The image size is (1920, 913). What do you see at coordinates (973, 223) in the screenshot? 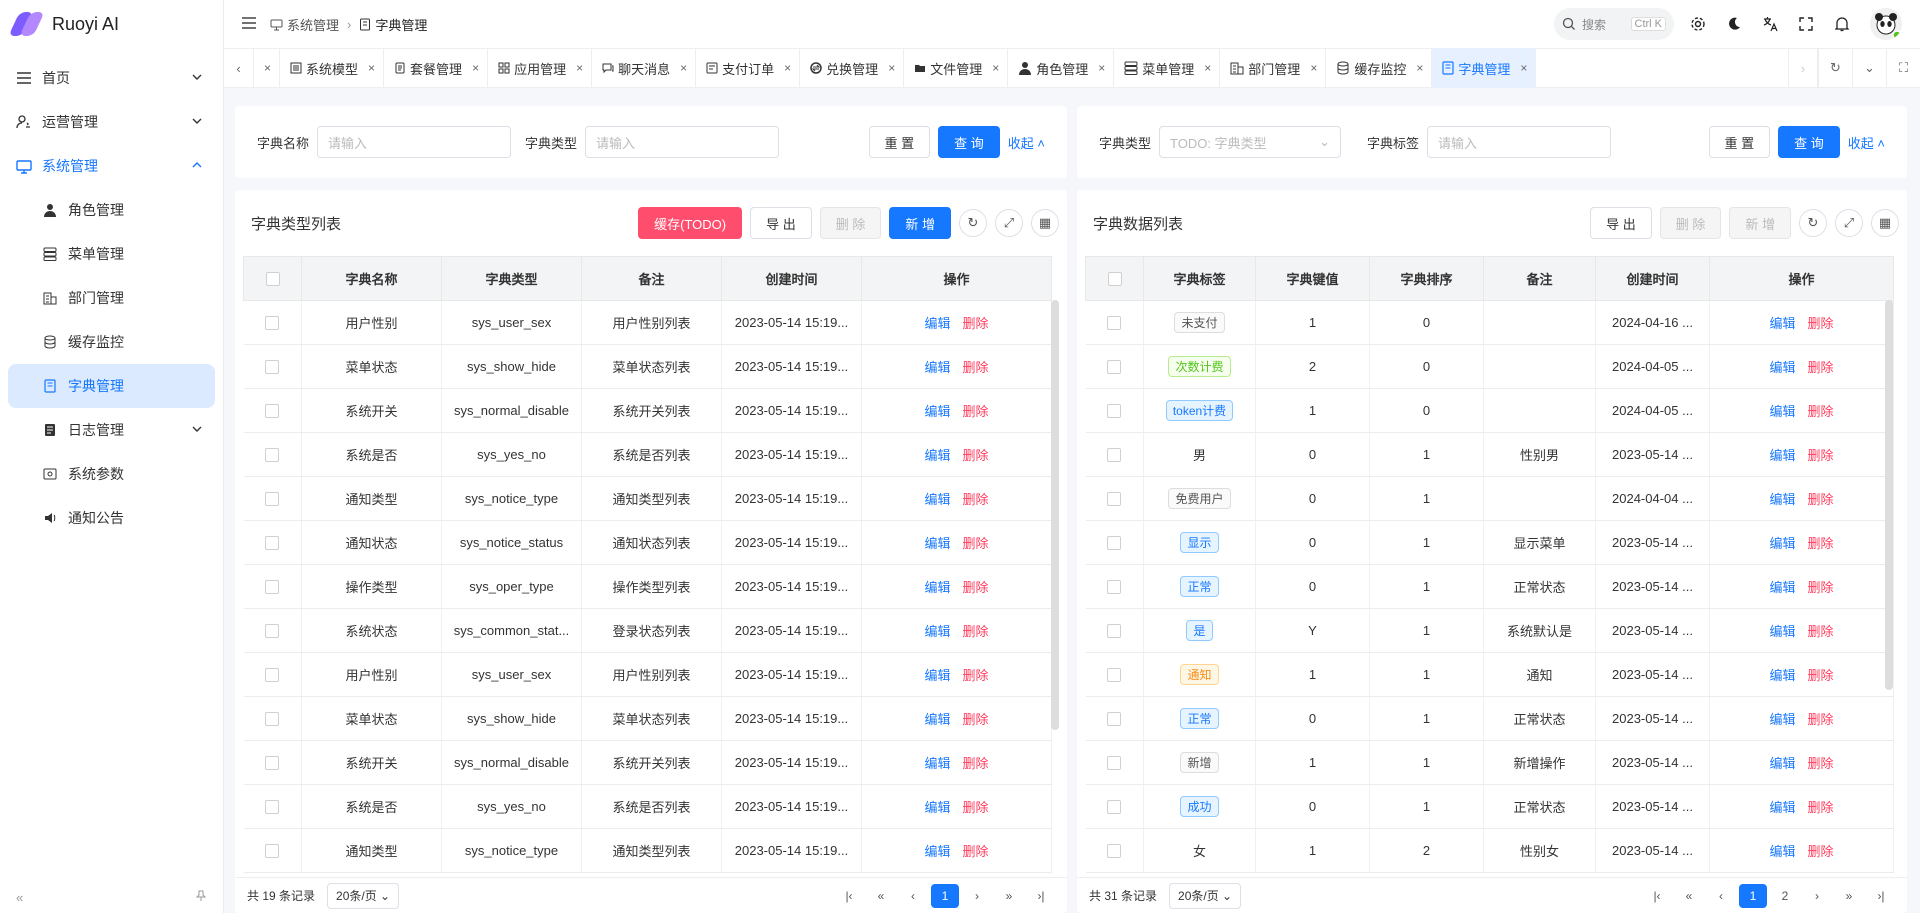
I see `refresh-icon: ↻` at bounding box center [973, 223].